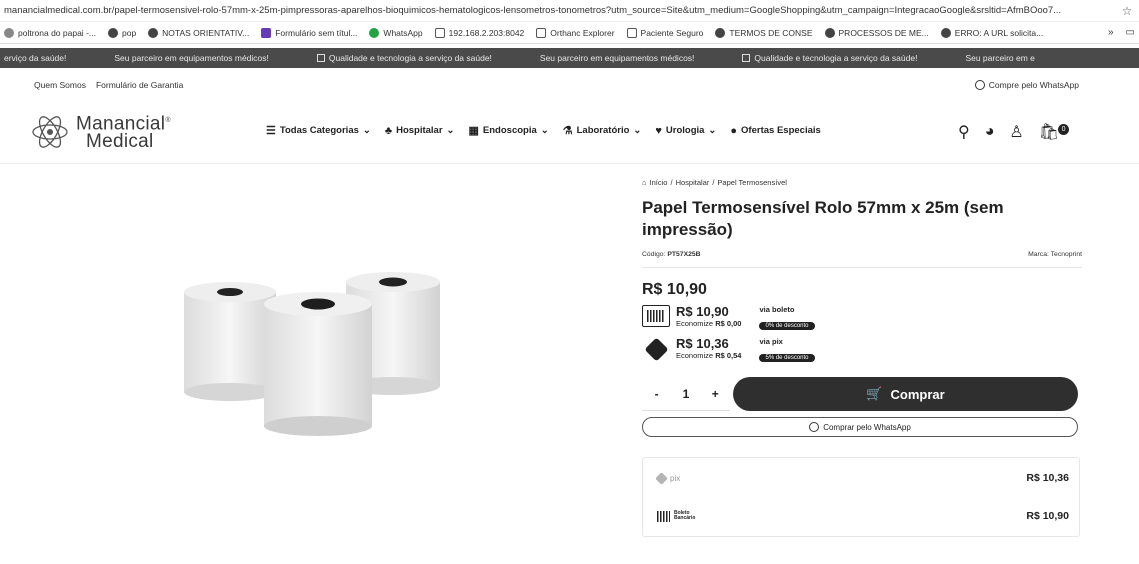  What do you see at coordinates (777, 309) in the screenshot?
I see `payment-method: via boleto` at bounding box center [777, 309].